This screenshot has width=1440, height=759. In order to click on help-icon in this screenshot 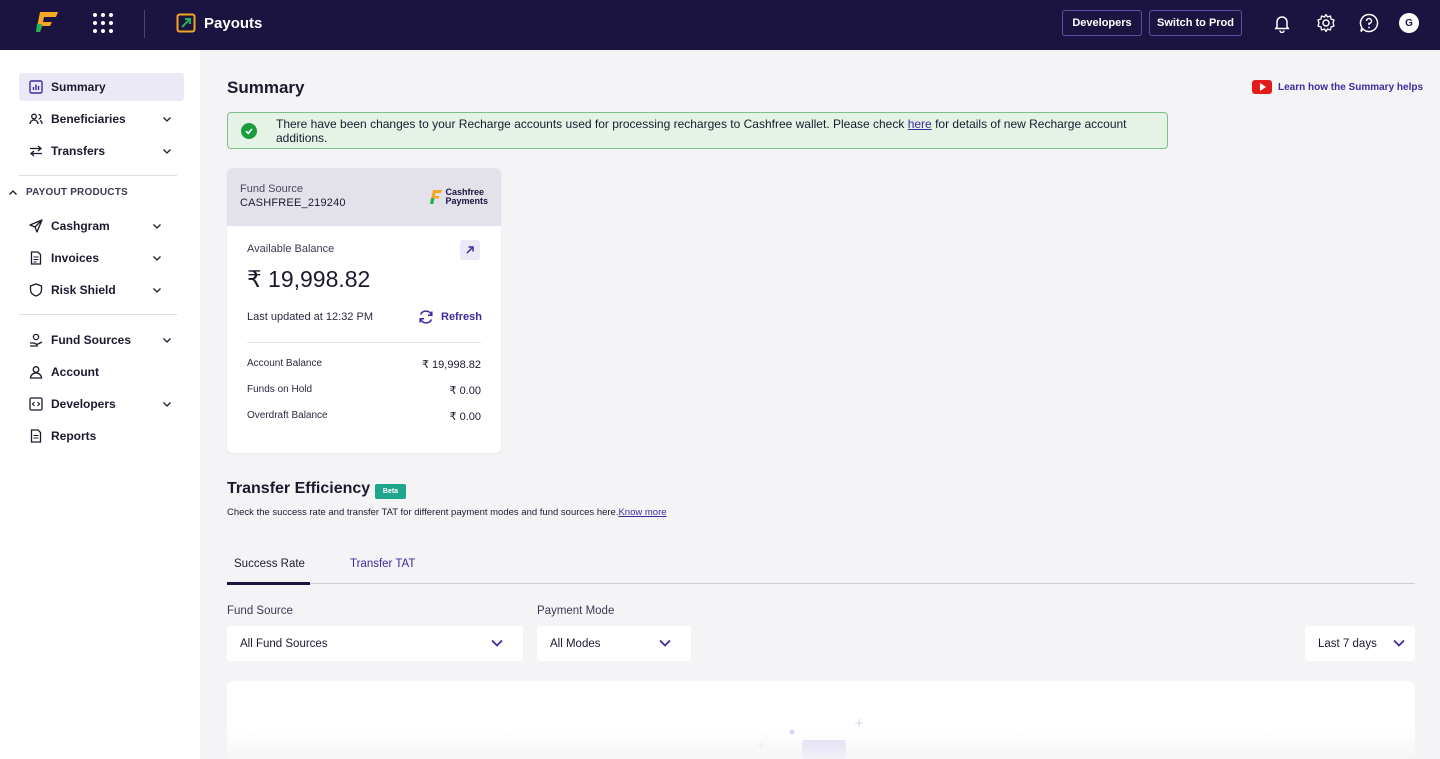, I will do `click(1369, 23)`.